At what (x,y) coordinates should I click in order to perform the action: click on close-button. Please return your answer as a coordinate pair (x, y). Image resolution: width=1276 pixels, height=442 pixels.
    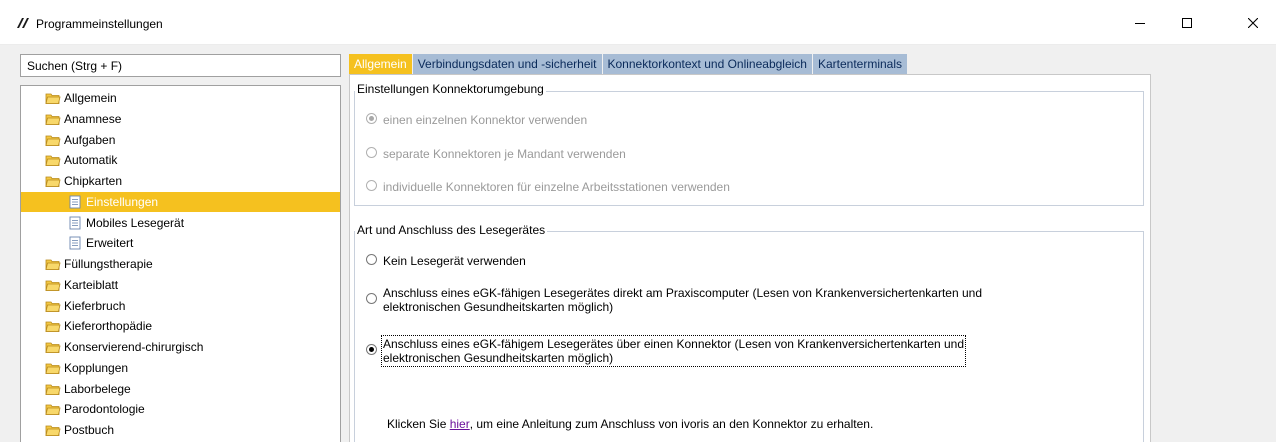
    Looking at the image, I should click on (1253, 22).